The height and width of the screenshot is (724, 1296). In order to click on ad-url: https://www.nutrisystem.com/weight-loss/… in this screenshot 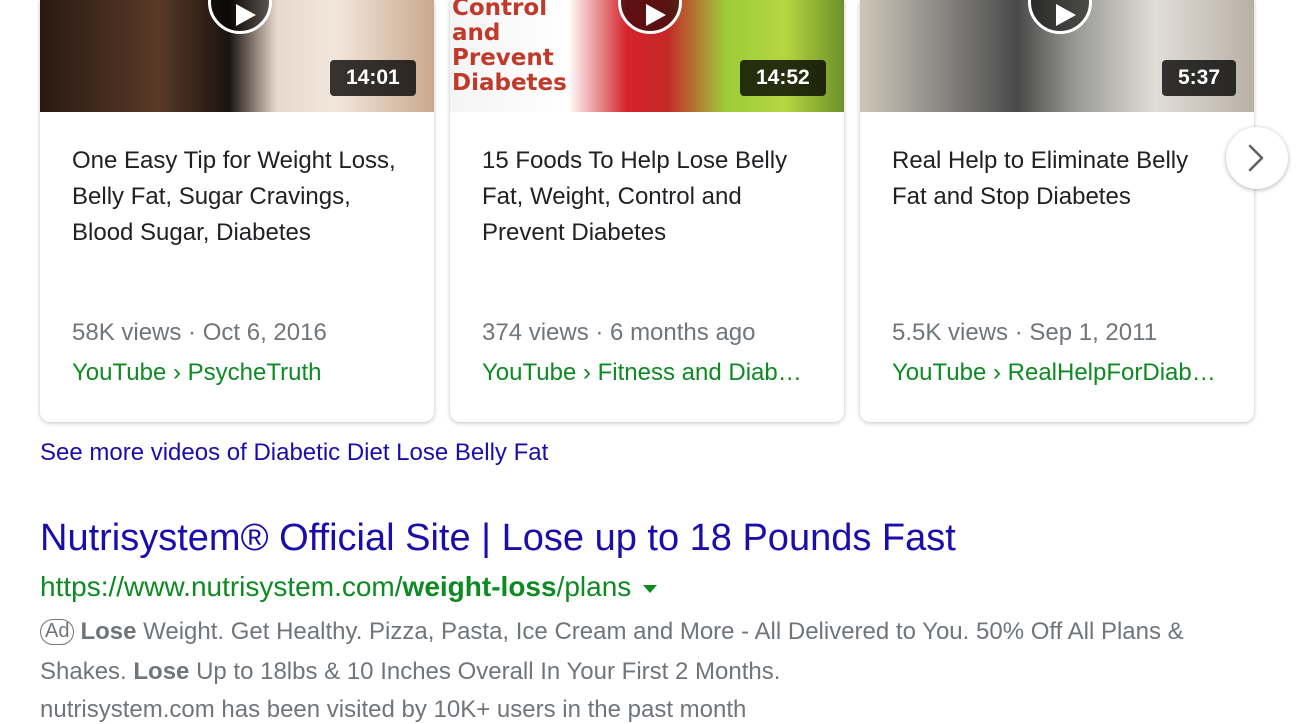, I will do `click(349, 587)`.